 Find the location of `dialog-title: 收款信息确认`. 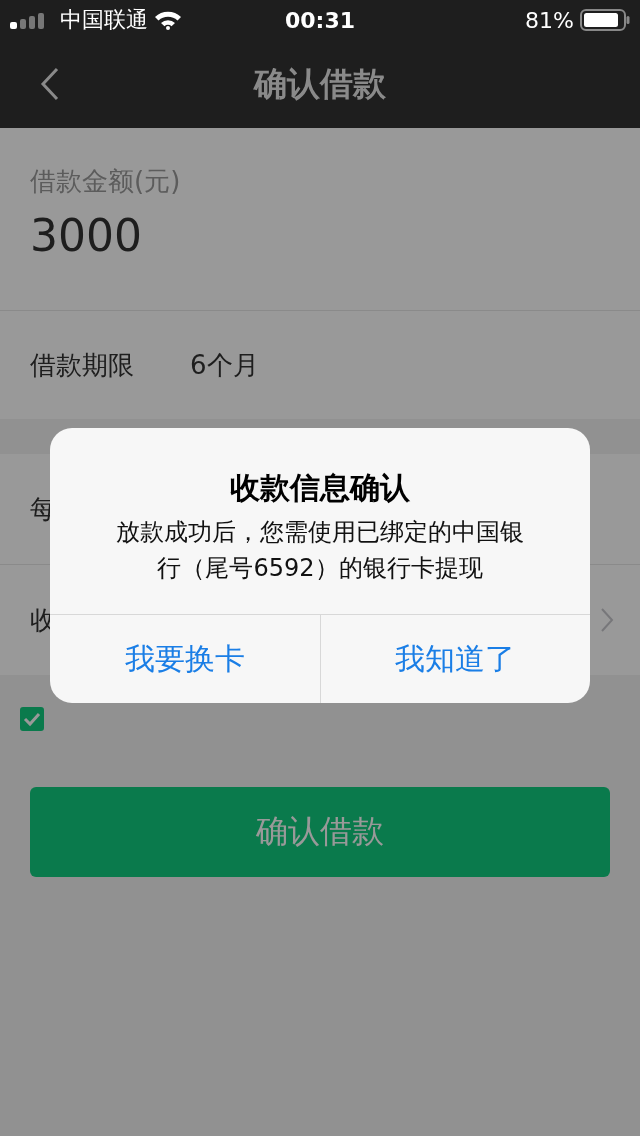

dialog-title: 收款信息确认 is located at coordinates (320, 488).